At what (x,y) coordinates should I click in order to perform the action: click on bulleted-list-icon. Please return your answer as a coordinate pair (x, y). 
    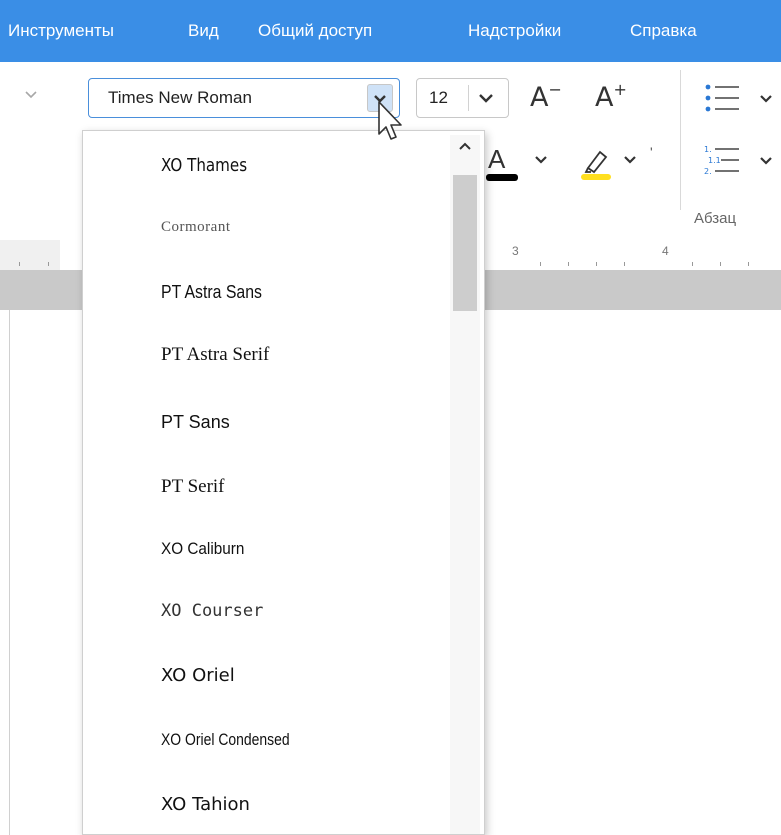
    Looking at the image, I should click on (722, 98).